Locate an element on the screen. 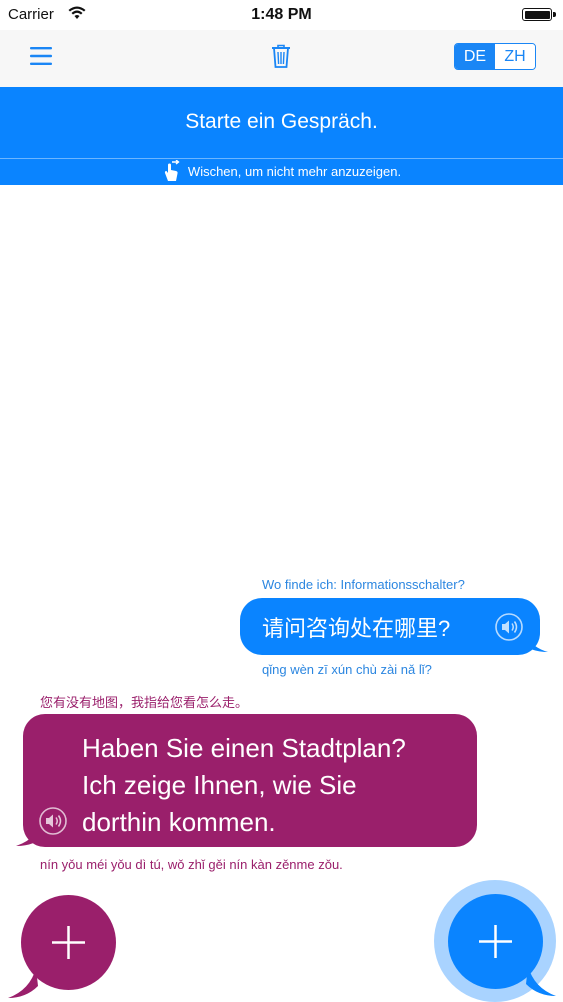  battery-fill is located at coordinates (537, 14).